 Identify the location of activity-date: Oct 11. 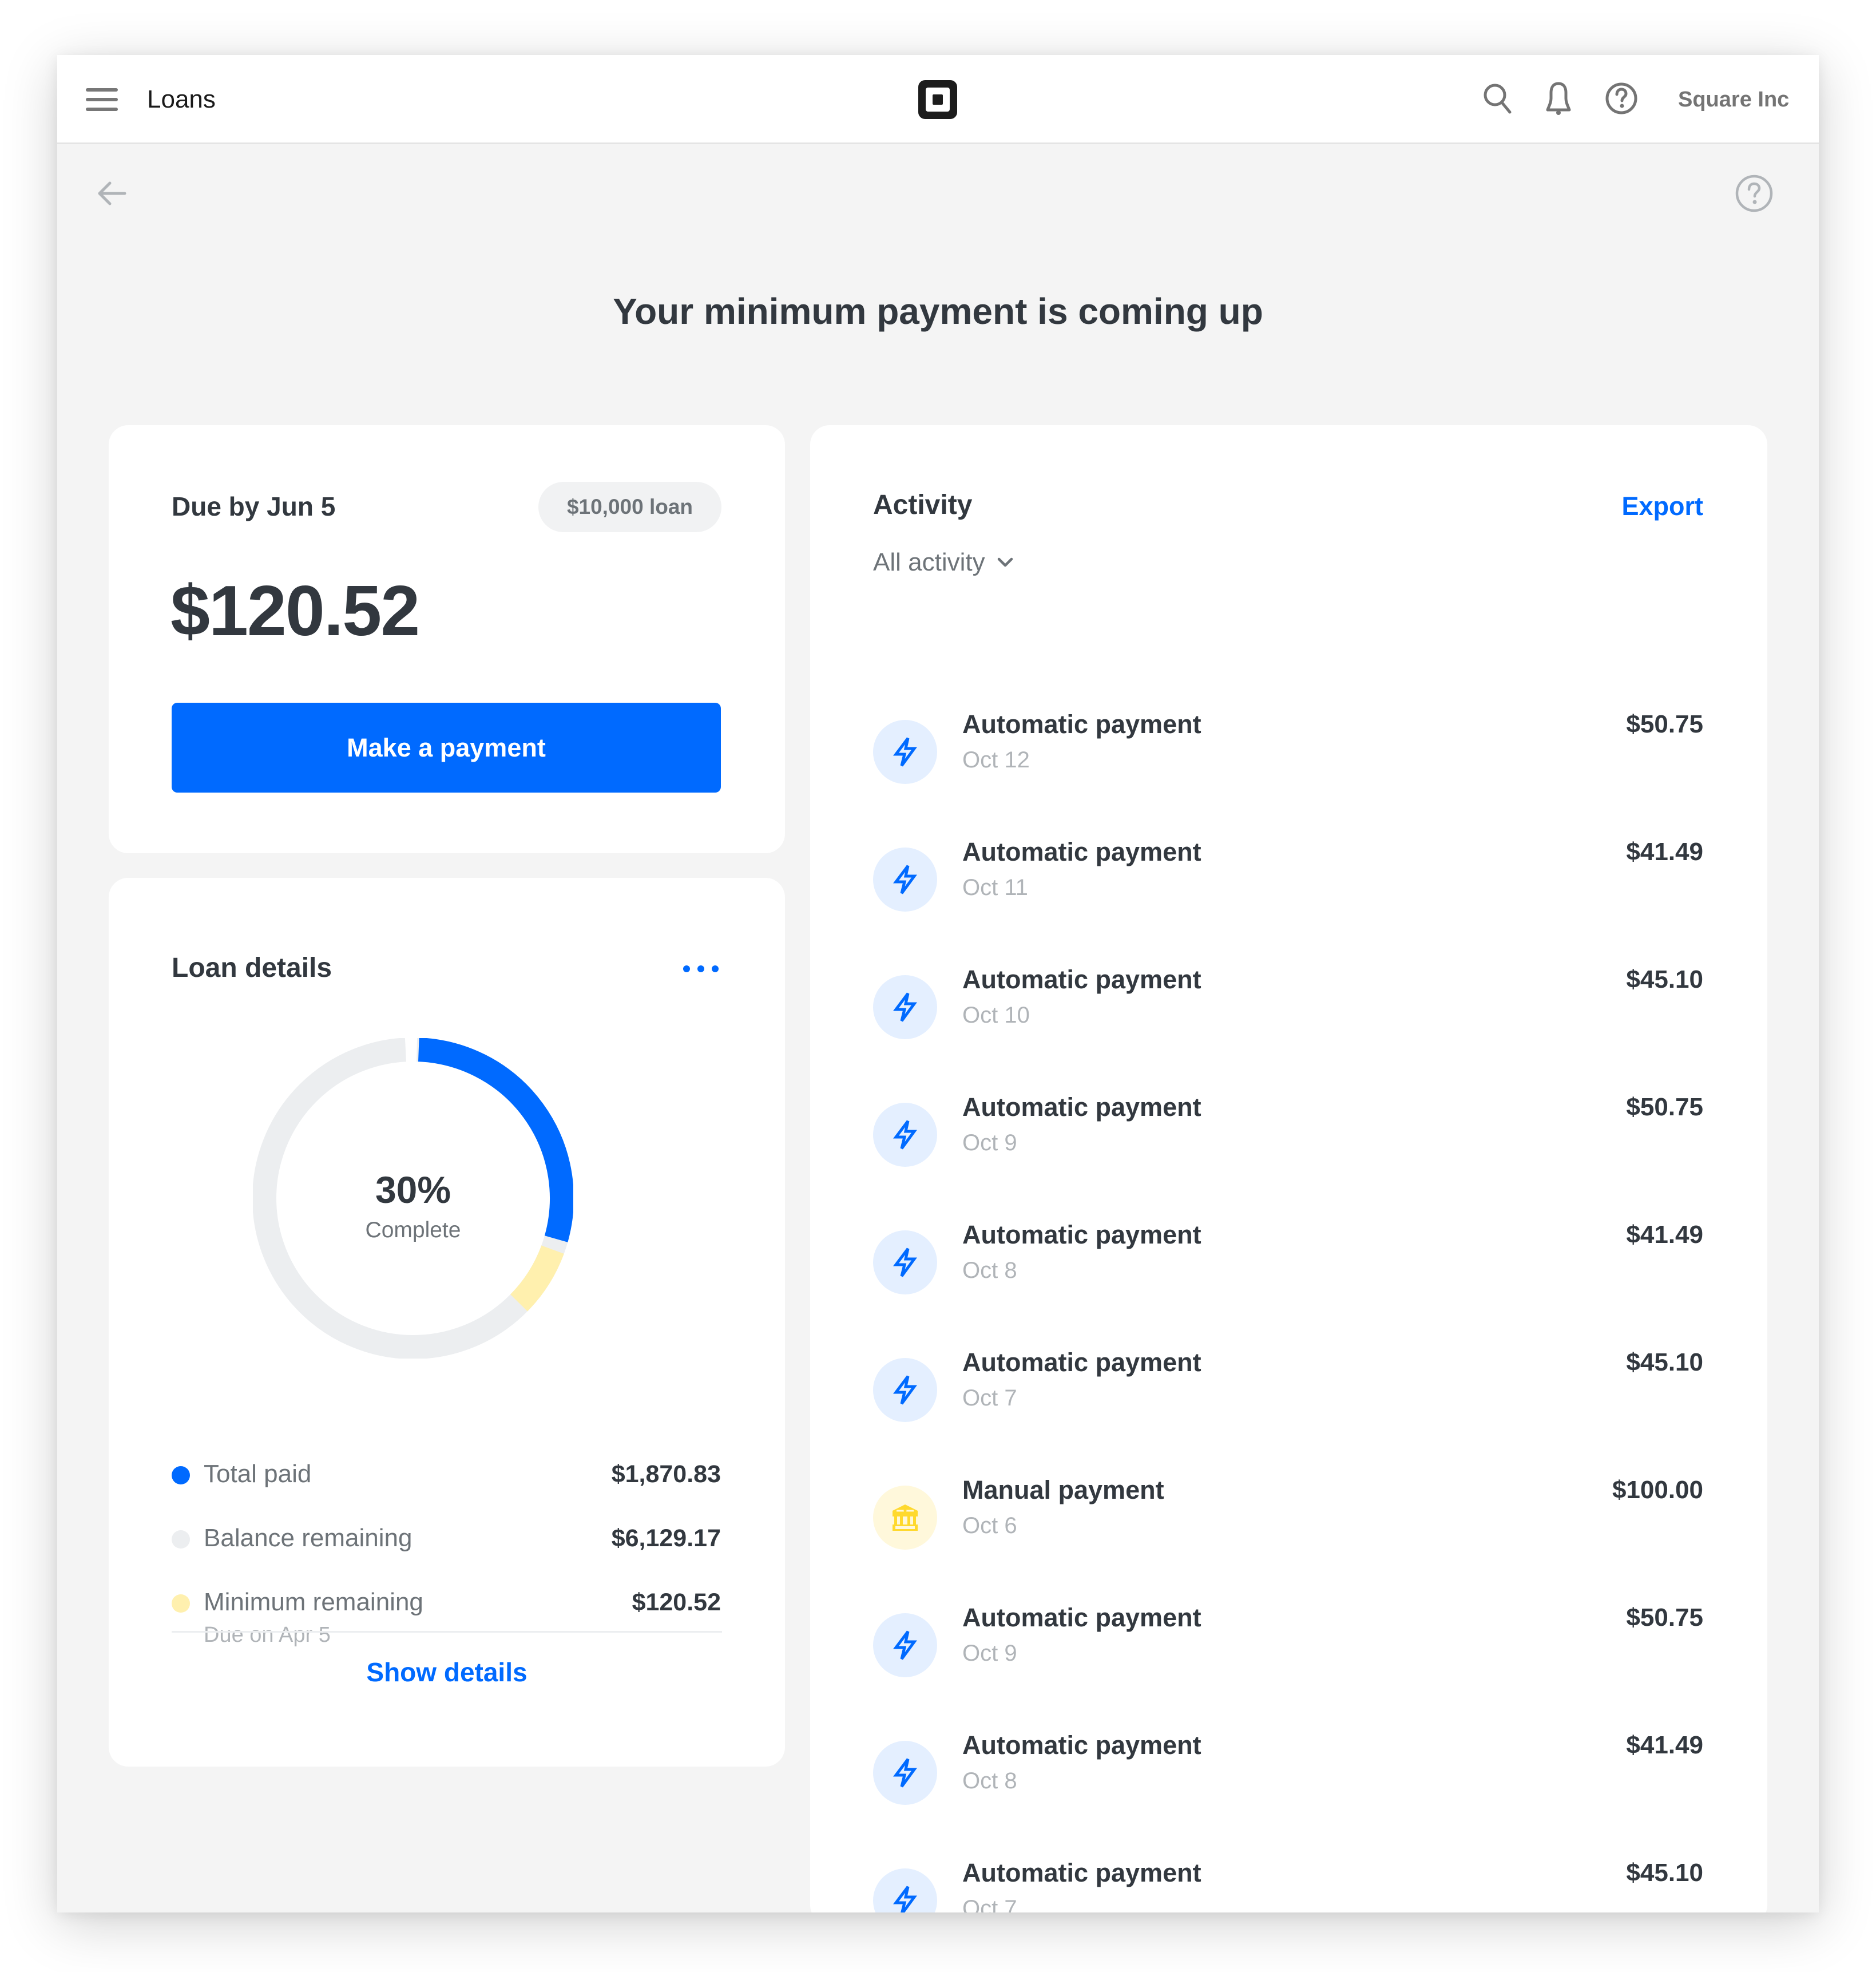
(995, 887).